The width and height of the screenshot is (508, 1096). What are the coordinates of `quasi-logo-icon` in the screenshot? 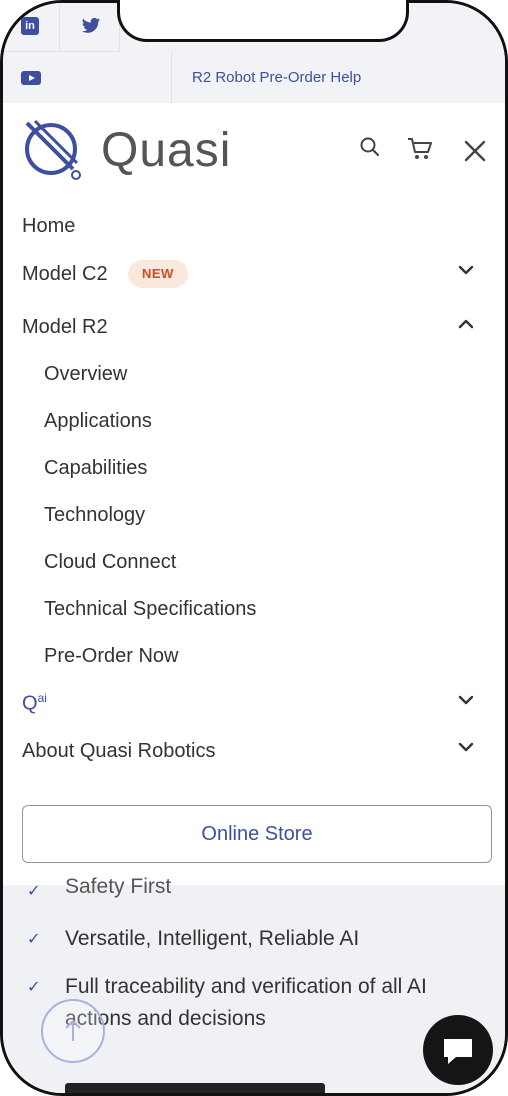 It's located at (52, 150).